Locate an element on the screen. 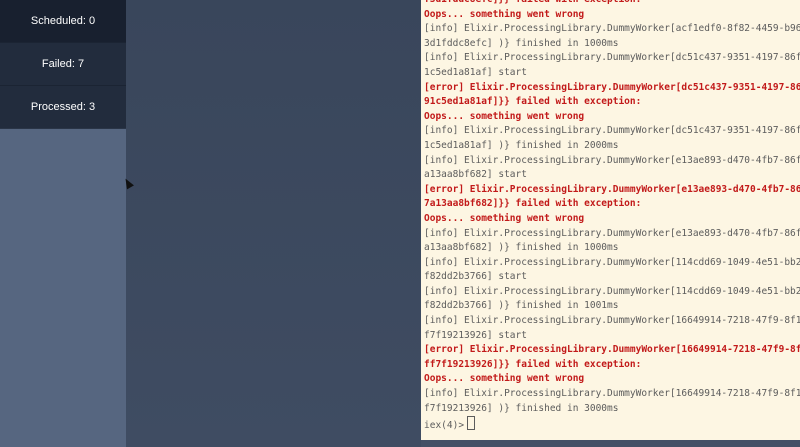  log-line-info: 3d1fddc8efc] )} finished in 1000ms is located at coordinates (521, 43).